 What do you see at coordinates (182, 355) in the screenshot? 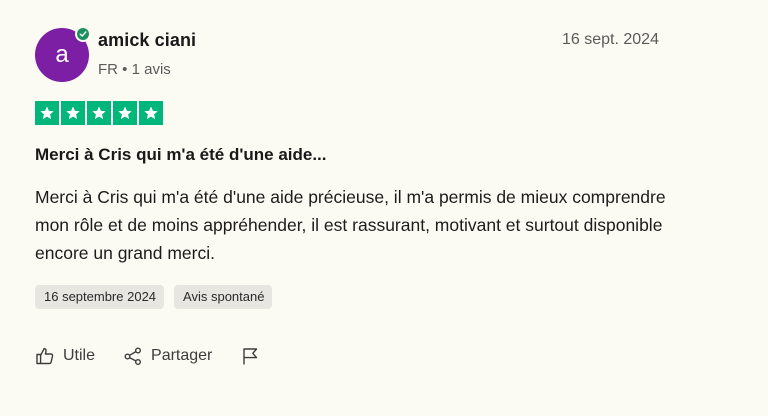
I see `share-label: Partager` at bounding box center [182, 355].